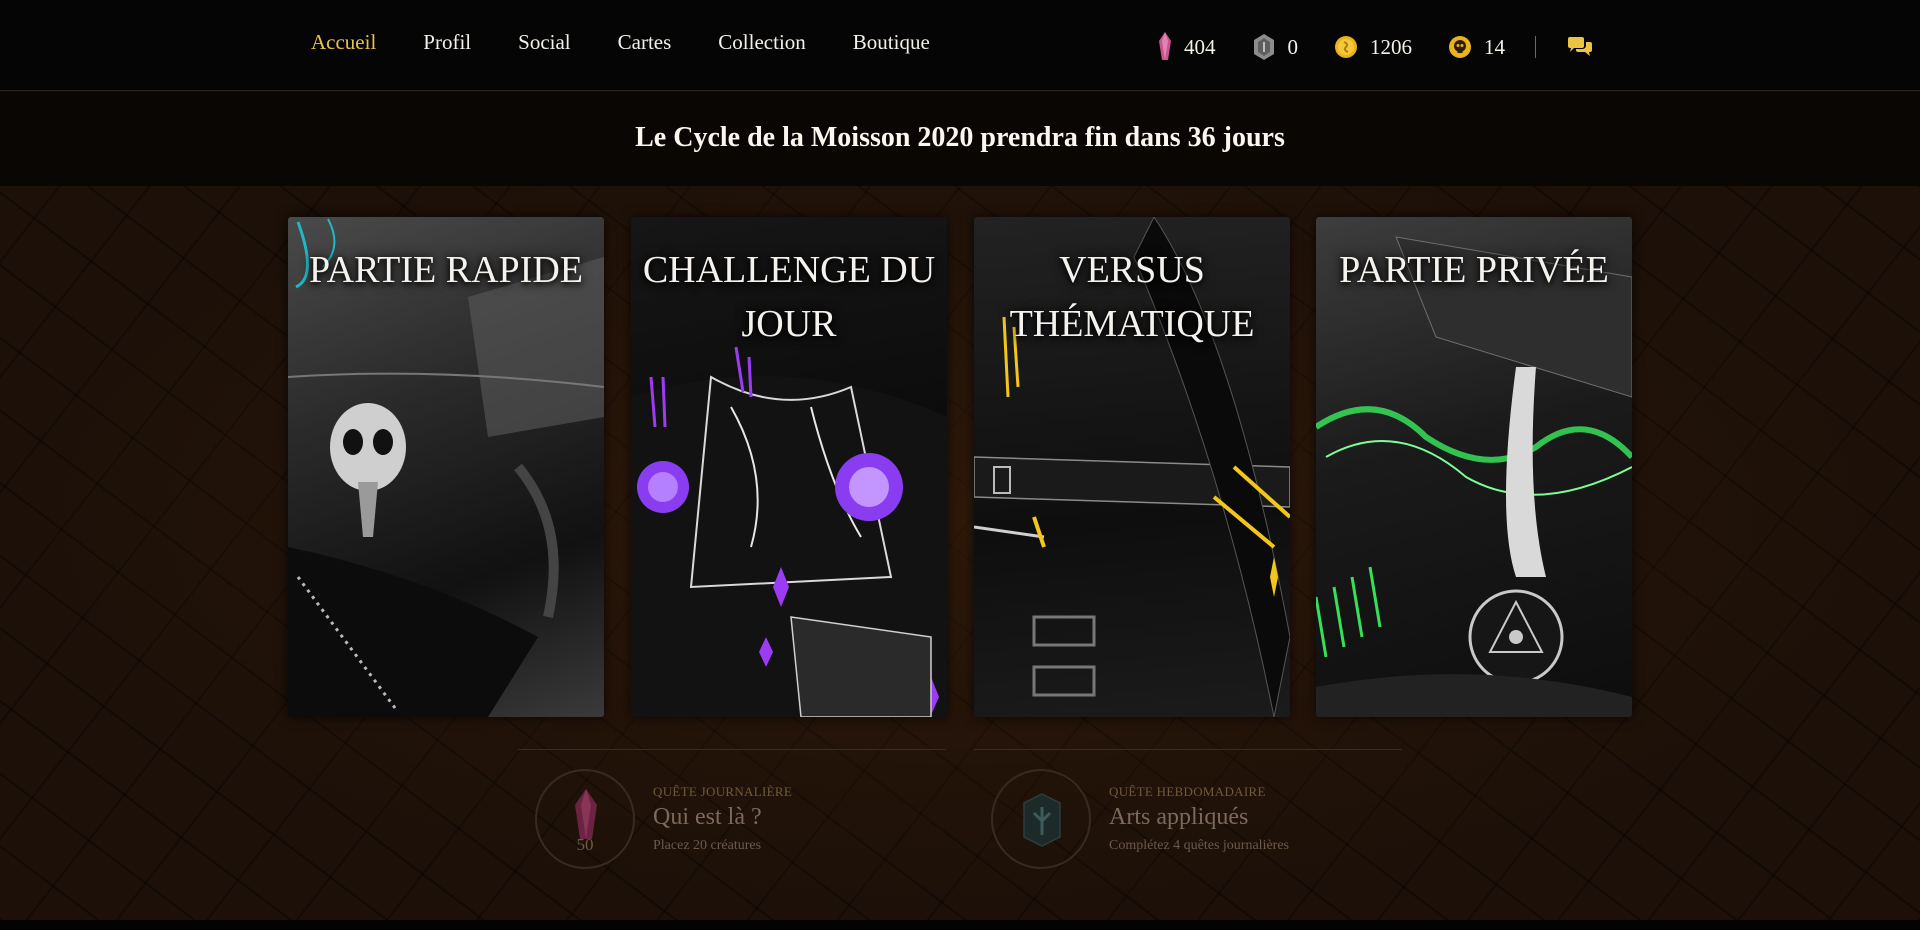 The height and width of the screenshot is (930, 1920). Describe the element at coordinates (585, 844) in the screenshot. I see `daily-quest-reward: 50` at that location.